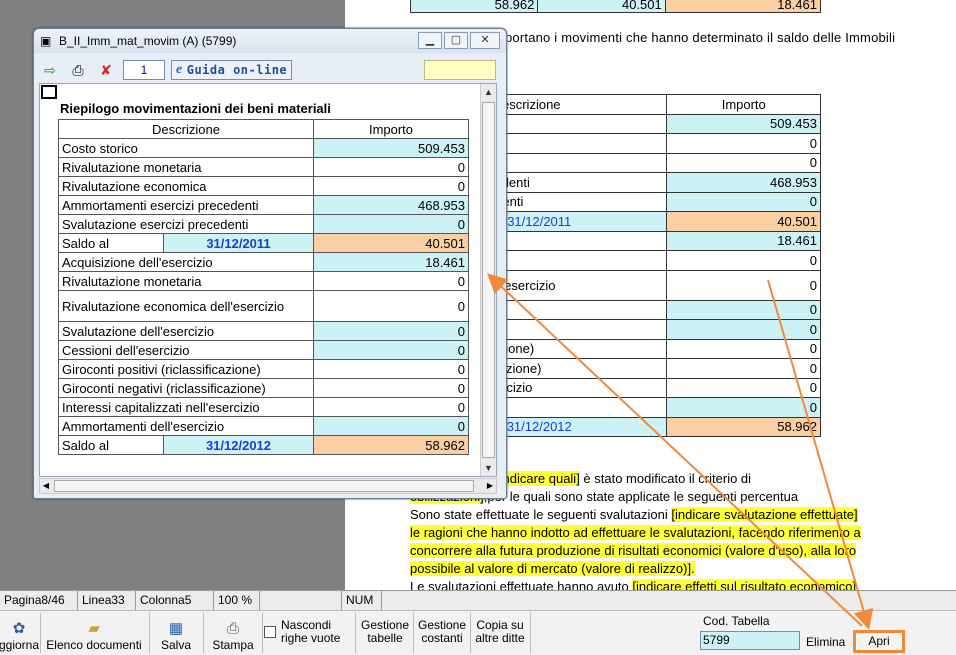 The width and height of the screenshot is (956, 655). What do you see at coordinates (176, 633) in the screenshot?
I see `salva-button: ▦ Salva` at bounding box center [176, 633].